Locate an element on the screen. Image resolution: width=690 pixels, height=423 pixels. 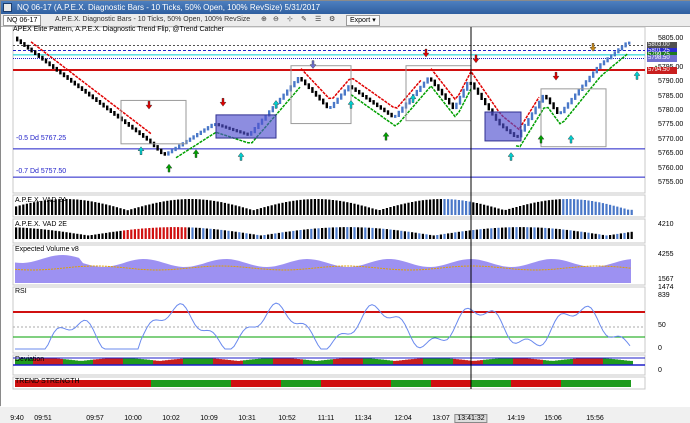
strategy-icon: ⚙ is located at coordinates (332, 20).